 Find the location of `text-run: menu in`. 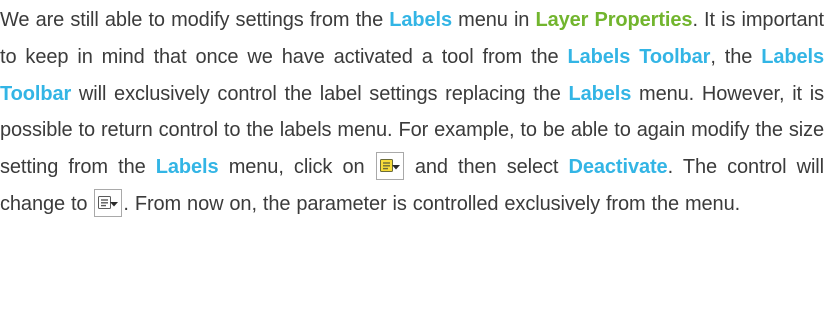

text-run: menu in is located at coordinates (494, 20).